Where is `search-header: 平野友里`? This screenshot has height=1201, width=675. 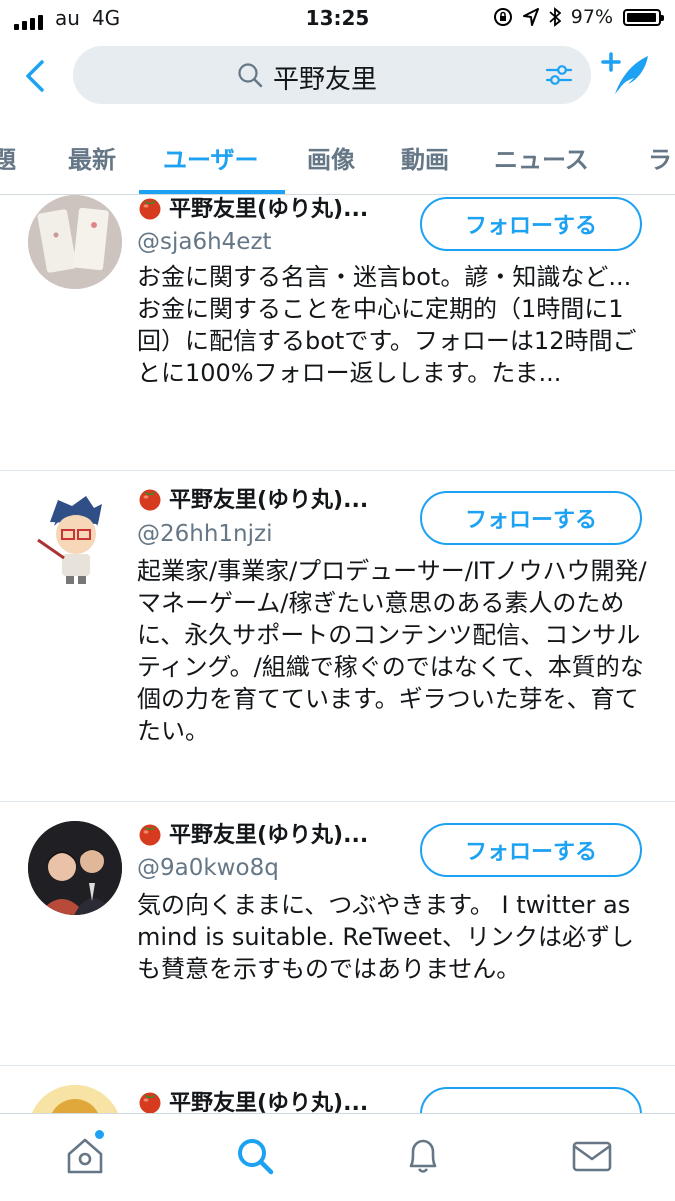
search-header: 平野友里 is located at coordinates (337, 76).